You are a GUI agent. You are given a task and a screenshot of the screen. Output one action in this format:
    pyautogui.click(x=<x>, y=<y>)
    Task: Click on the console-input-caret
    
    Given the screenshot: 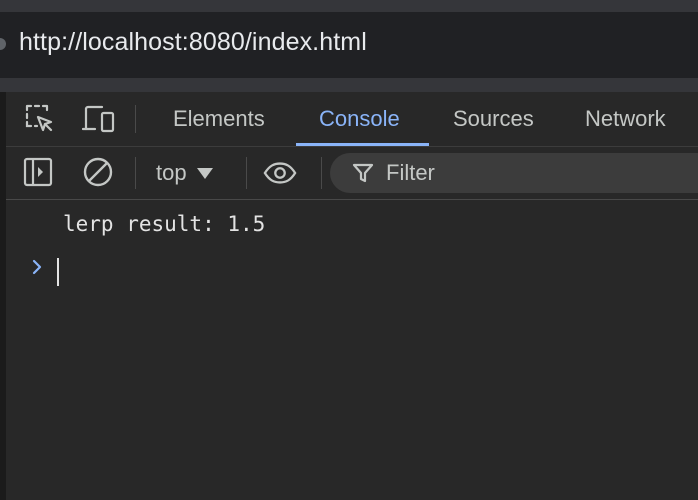 What is the action you would take?
    pyautogui.click(x=58, y=272)
    